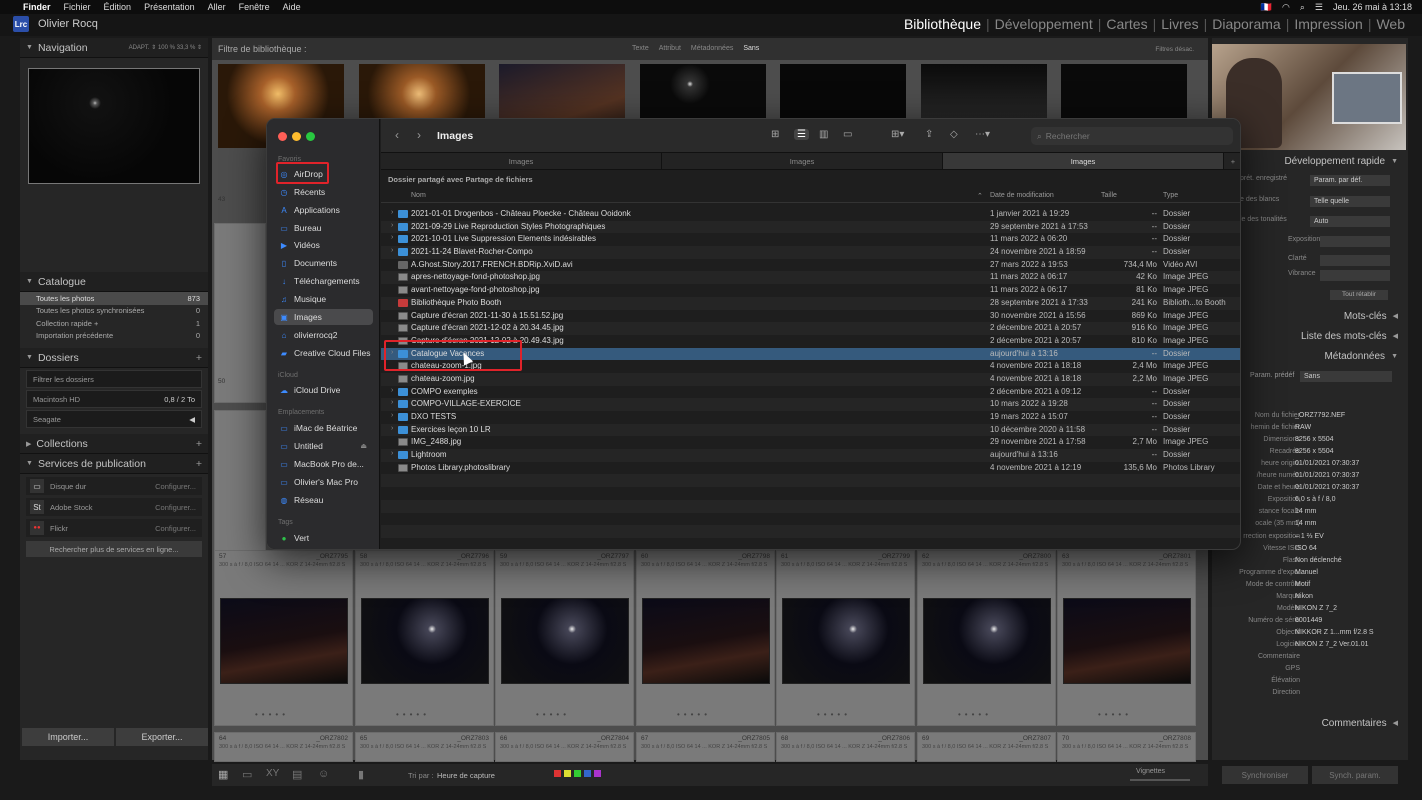 Image resolution: width=1422 pixels, height=800 pixels. I want to click on tab-images-2: Images, so click(802, 161).